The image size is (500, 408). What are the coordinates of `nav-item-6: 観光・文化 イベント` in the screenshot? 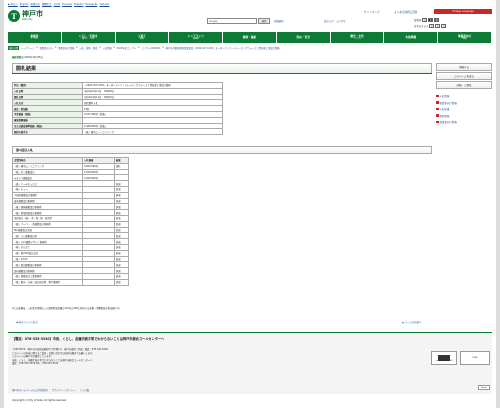 It's located at (358, 37).